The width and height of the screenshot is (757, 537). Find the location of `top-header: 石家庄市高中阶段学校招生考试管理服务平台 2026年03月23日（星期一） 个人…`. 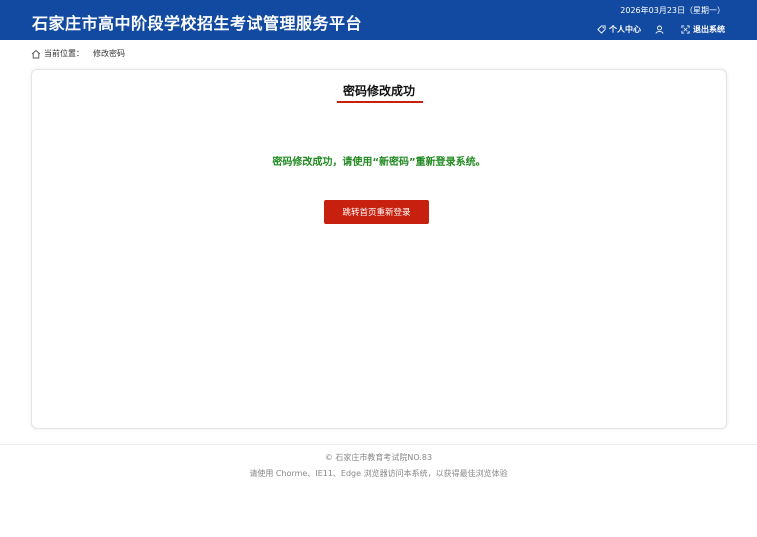

top-header: 石家庄市高中阶段学校招生考试管理服务平台 2026年03月23日（星期一） 个人… is located at coordinates (378, 20).